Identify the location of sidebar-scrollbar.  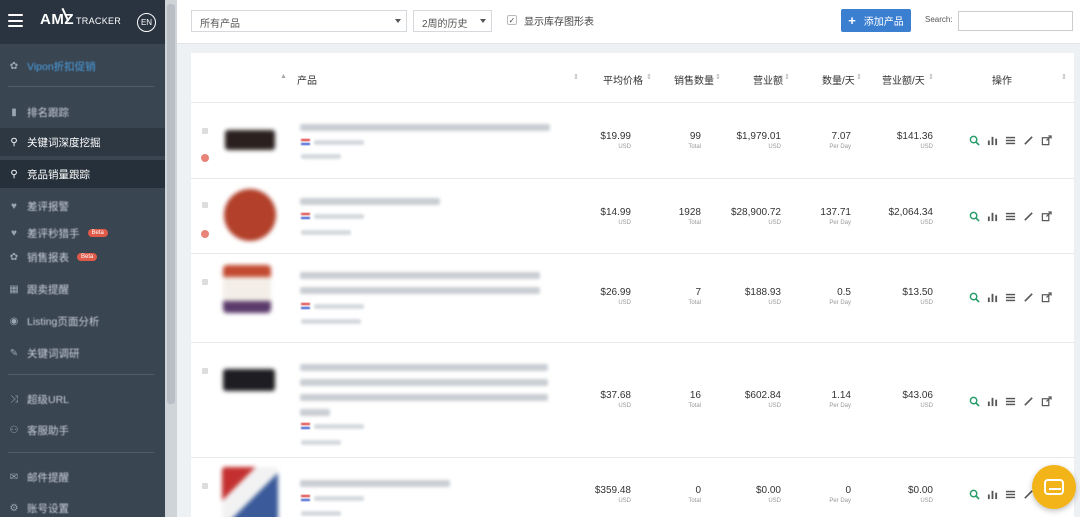
(171, 258).